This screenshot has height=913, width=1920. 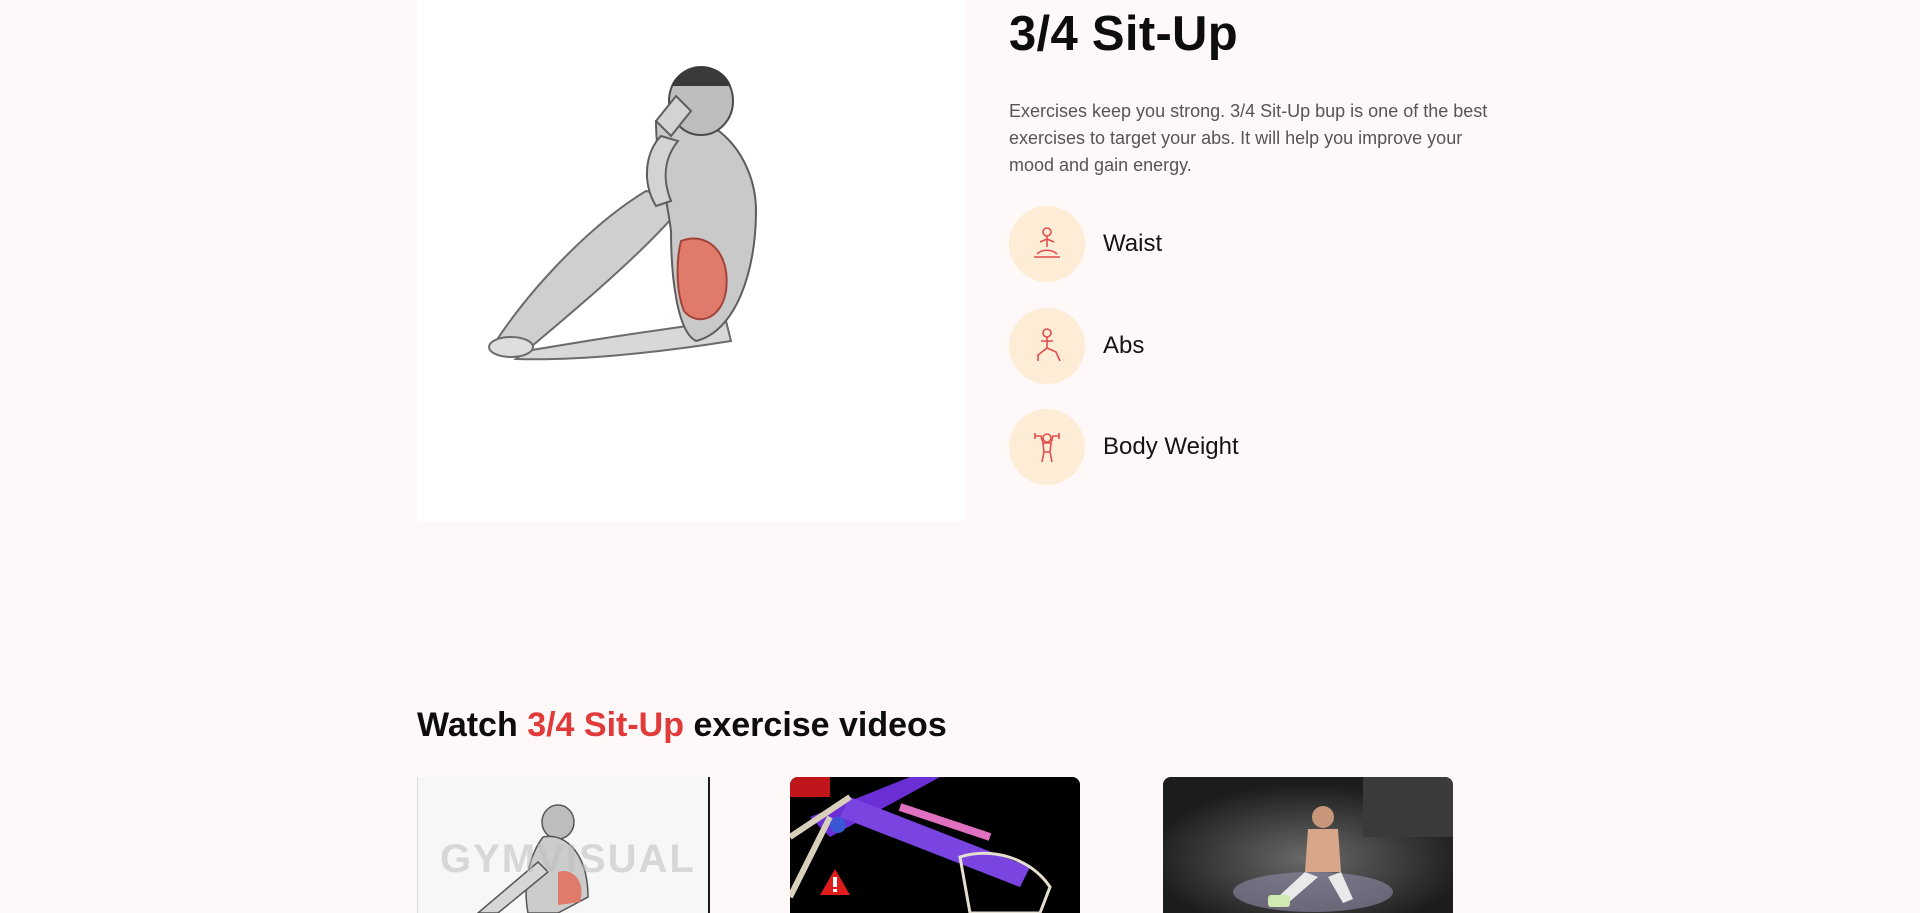 I want to click on video-thumbnail-1: GYMVISUAL, so click(x=563, y=845).